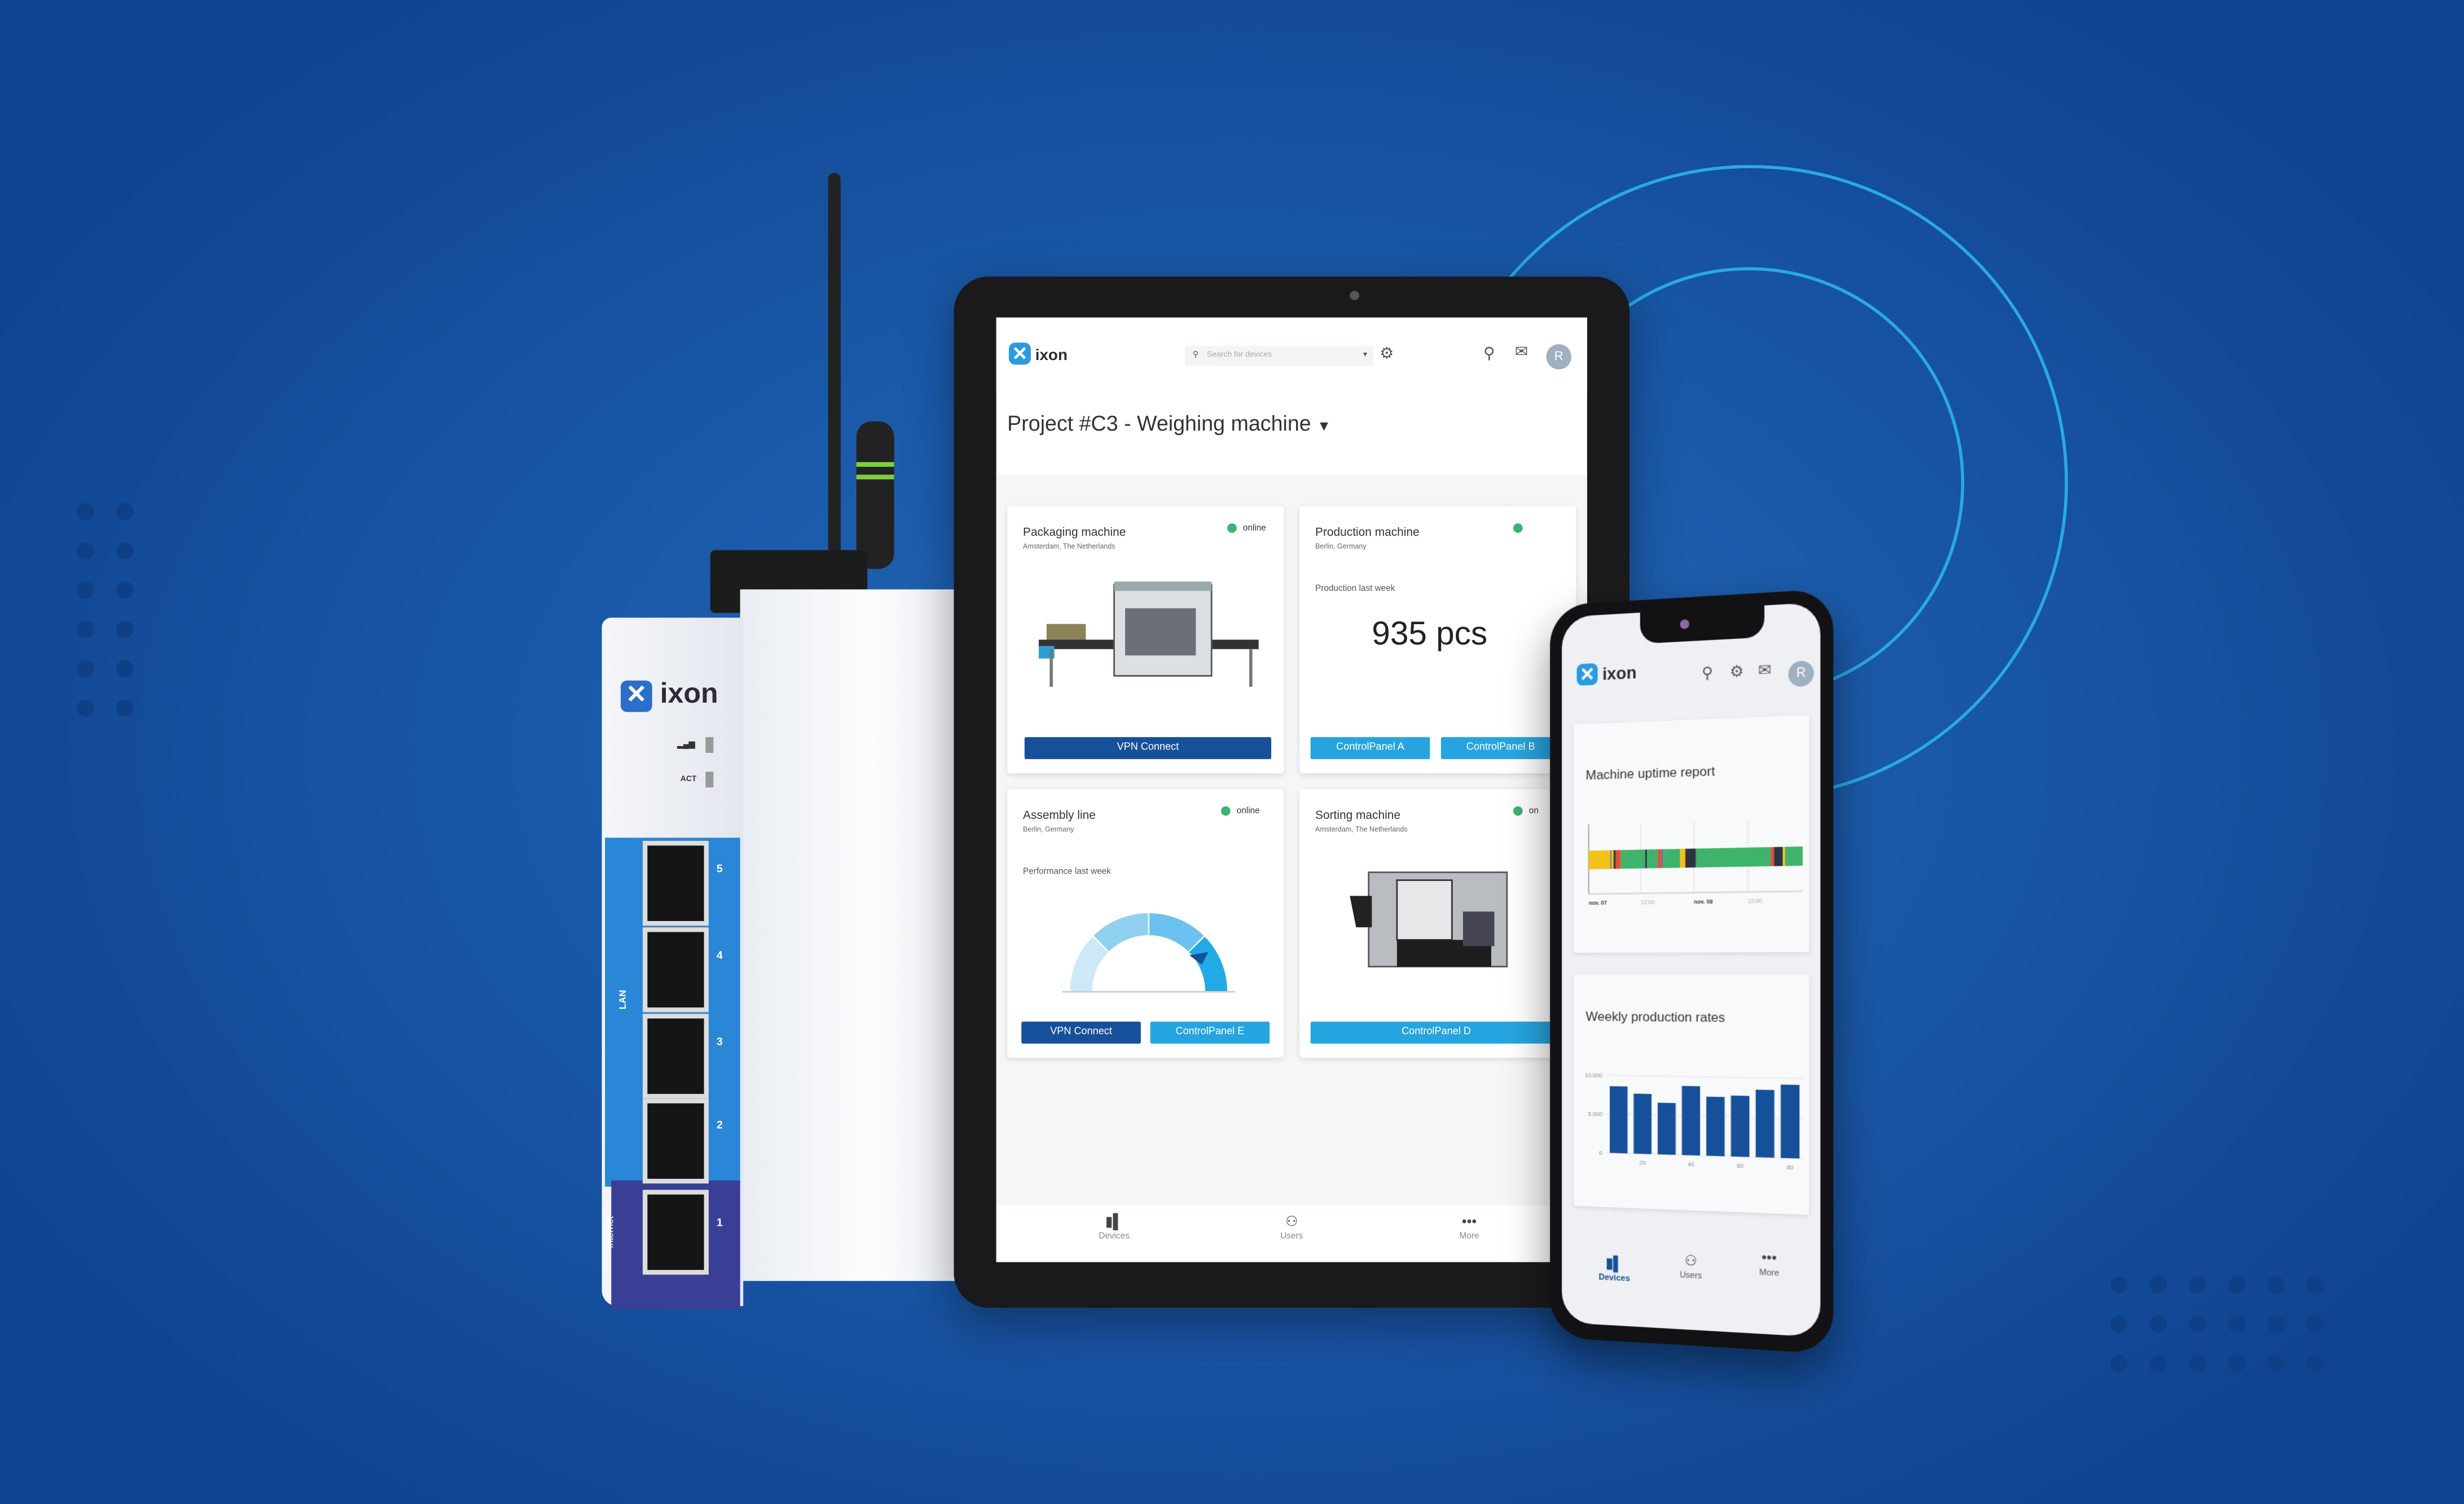  Describe the element at coordinates (612, 1232) in the screenshot. I see `internet-label: Internet` at that location.